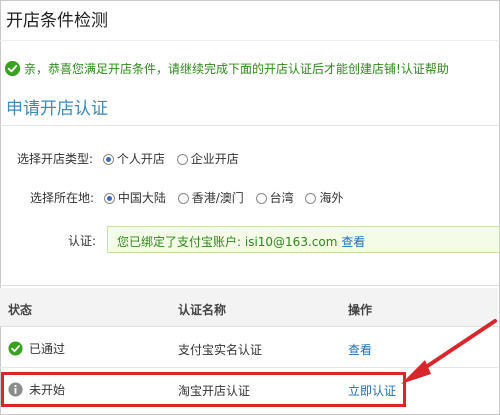 This screenshot has width=500, height=415. I want to click on location-row: 选择所在地: 中国大陆 香港/澳门 台湾 海外, so click(187, 197).